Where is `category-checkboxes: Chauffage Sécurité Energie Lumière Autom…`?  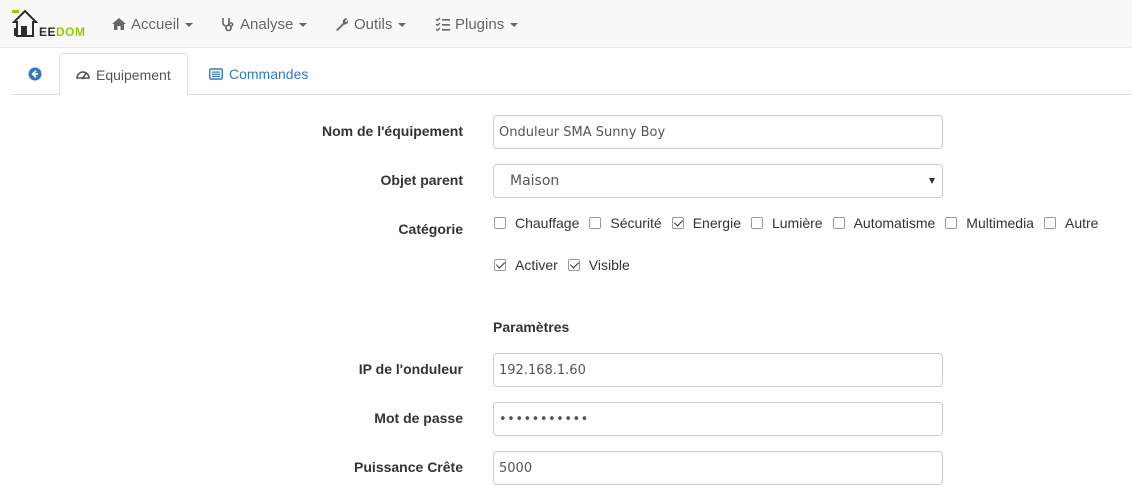
category-checkboxes: Chauffage Sécurité Energie Lumière Autom… is located at coordinates (801, 223).